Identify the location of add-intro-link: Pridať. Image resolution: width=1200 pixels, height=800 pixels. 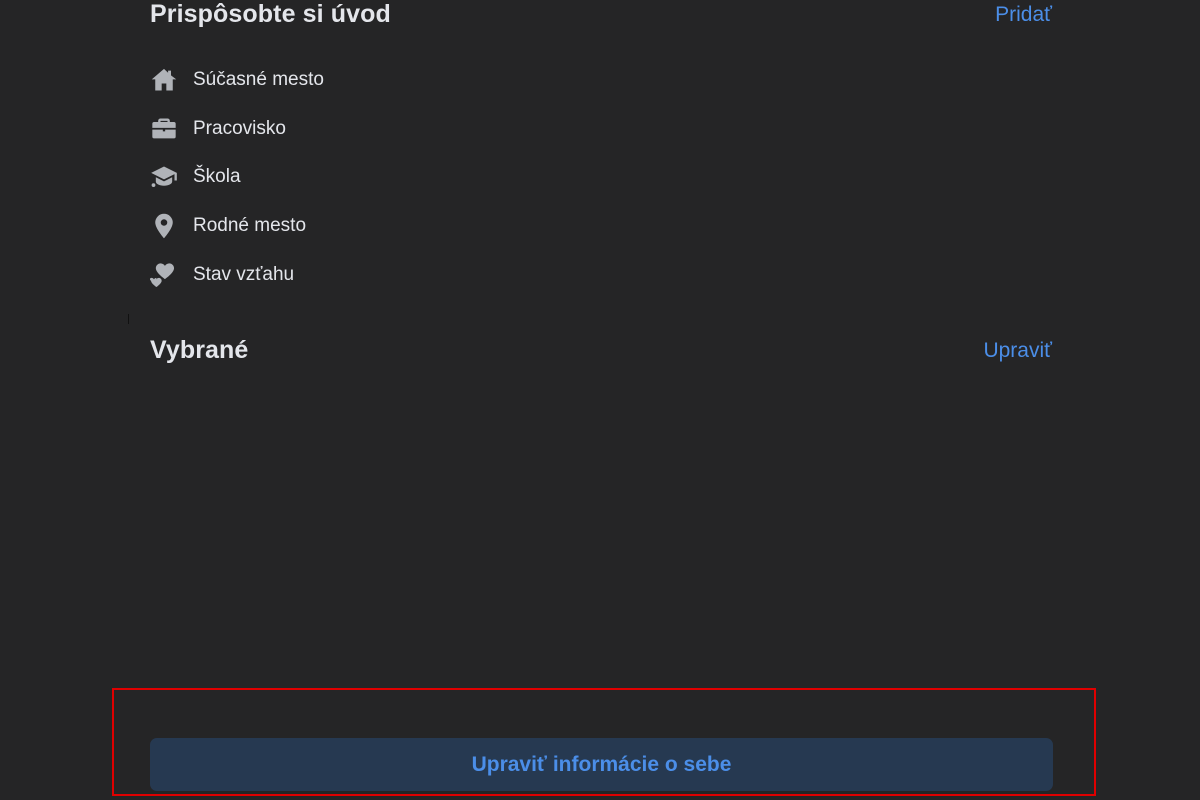
(1023, 15).